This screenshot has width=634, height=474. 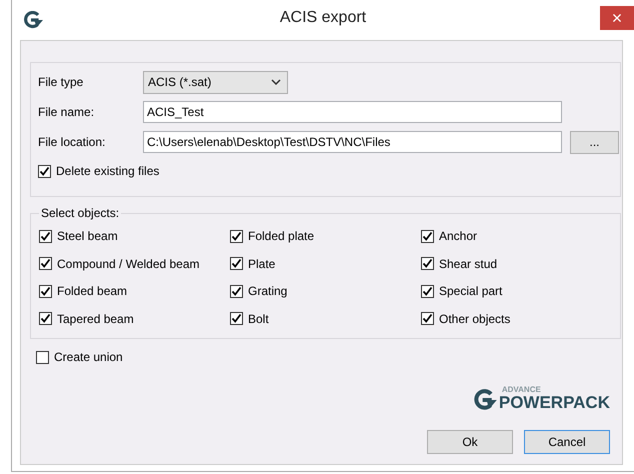 What do you see at coordinates (617, 18) in the screenshot?
I see `close-button: ×` at bounding box center [617, 18].